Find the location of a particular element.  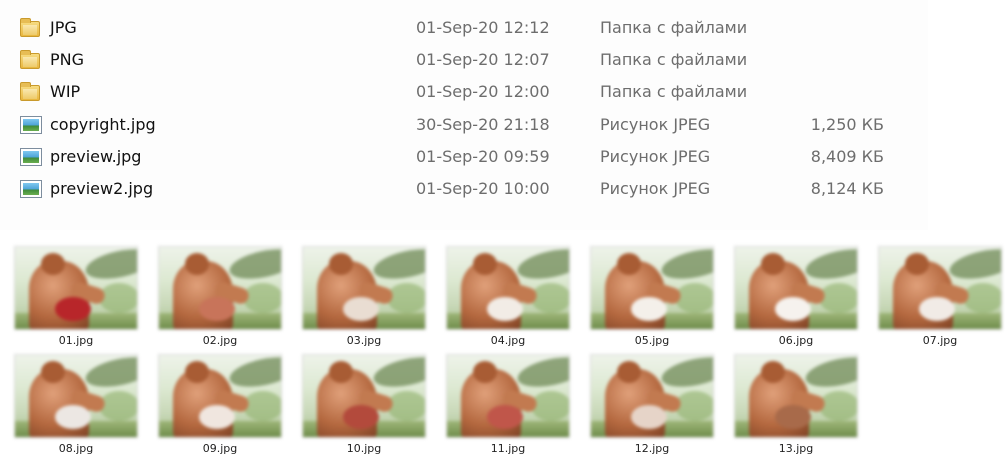

thumbnail-item: 09.jpg is located at coordinates (220, 404).